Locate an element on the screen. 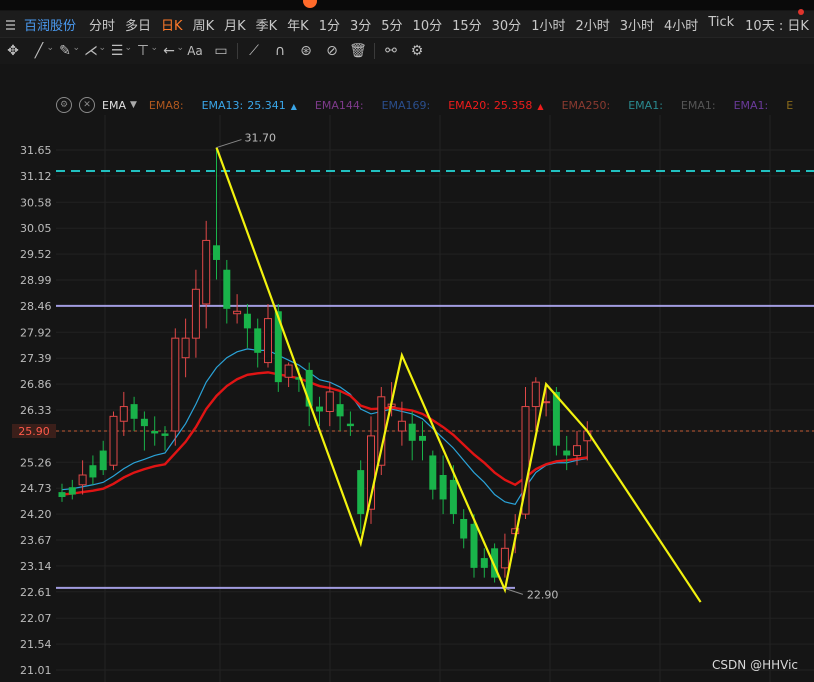  timeframe-tab: 4小时 is located at coordinates (681, 24).